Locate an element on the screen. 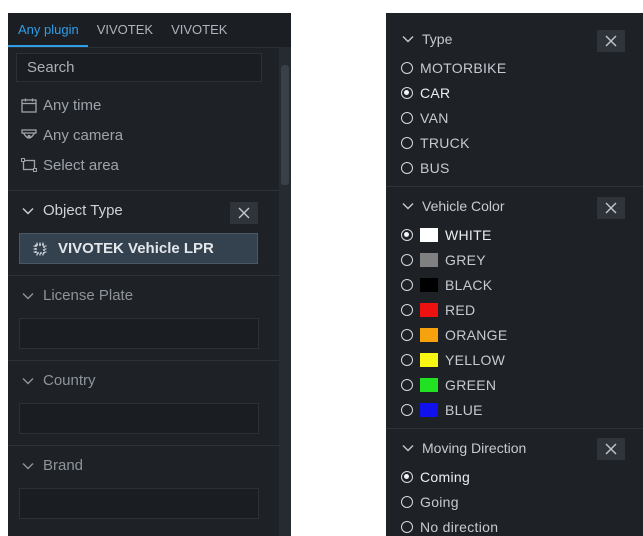 The image size is (643, 536). direction-option-going: Going is located at coordinates (430, 502).